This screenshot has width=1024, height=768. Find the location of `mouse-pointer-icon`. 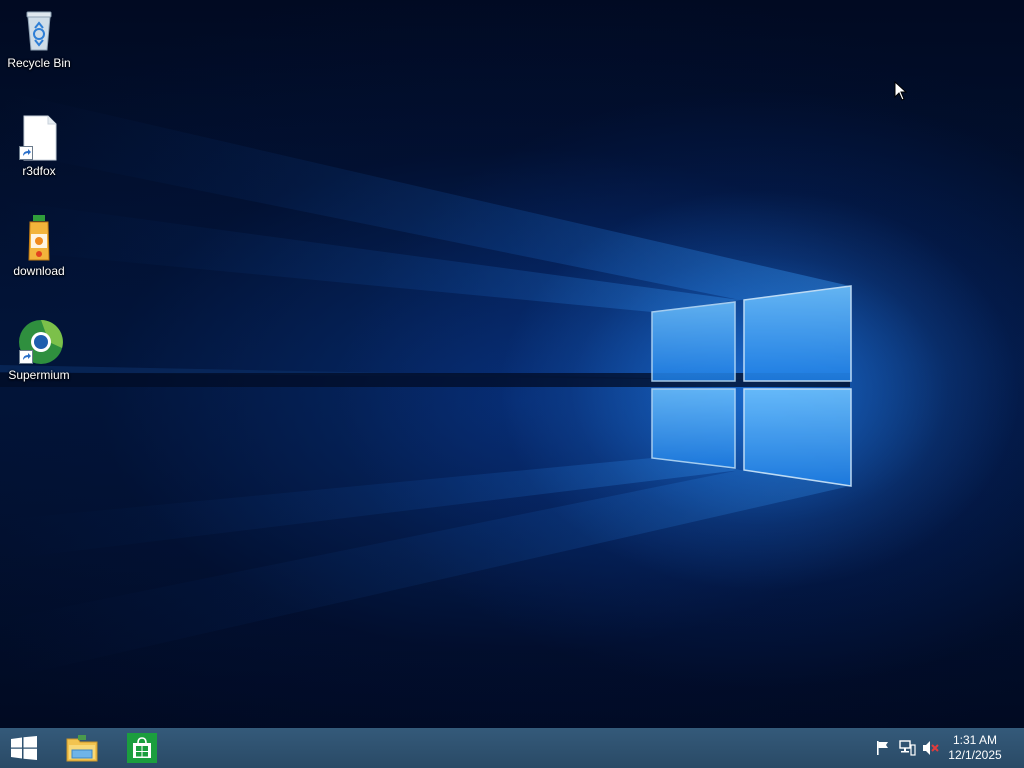

mouse-pointer-icon is located at coordinates (901, 93).